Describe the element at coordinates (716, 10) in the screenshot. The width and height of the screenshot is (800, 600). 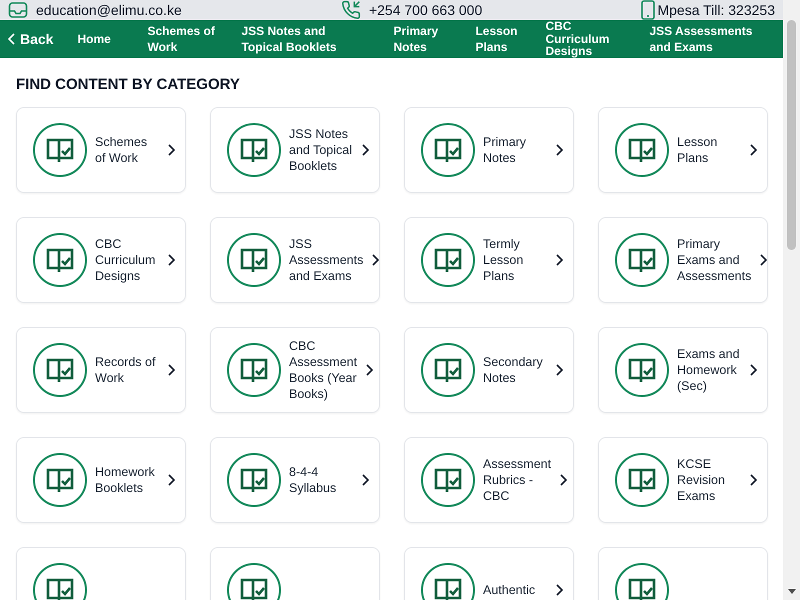
I see `mpesa-till-text: Mpesa Till: 323253` at that location.